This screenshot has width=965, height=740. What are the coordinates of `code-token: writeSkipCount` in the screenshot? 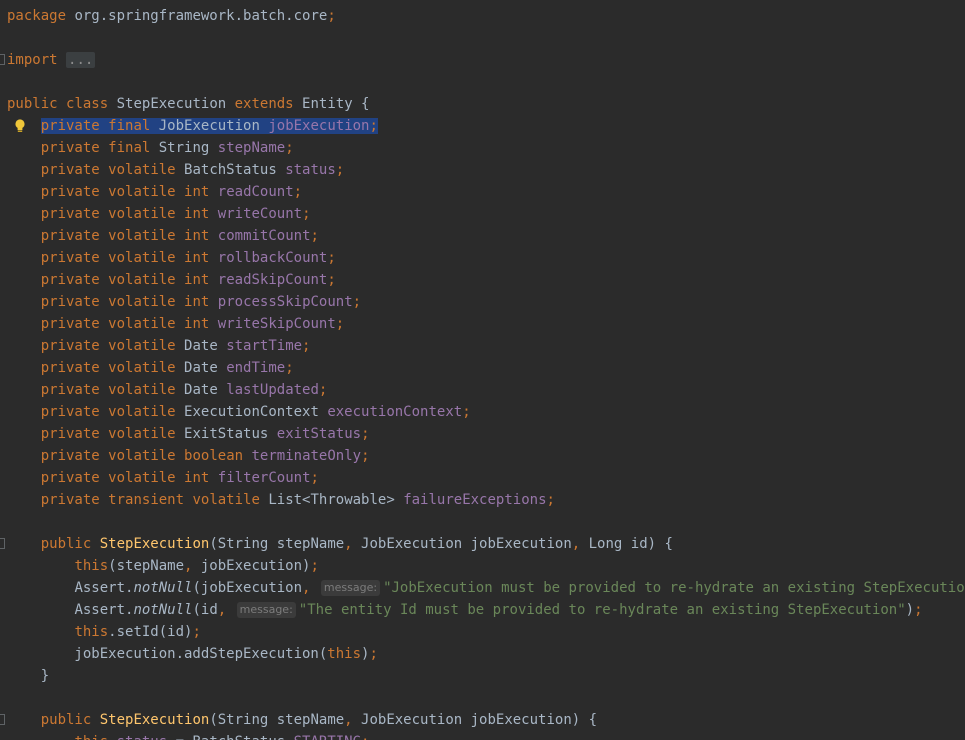 It's located at (276, 324).